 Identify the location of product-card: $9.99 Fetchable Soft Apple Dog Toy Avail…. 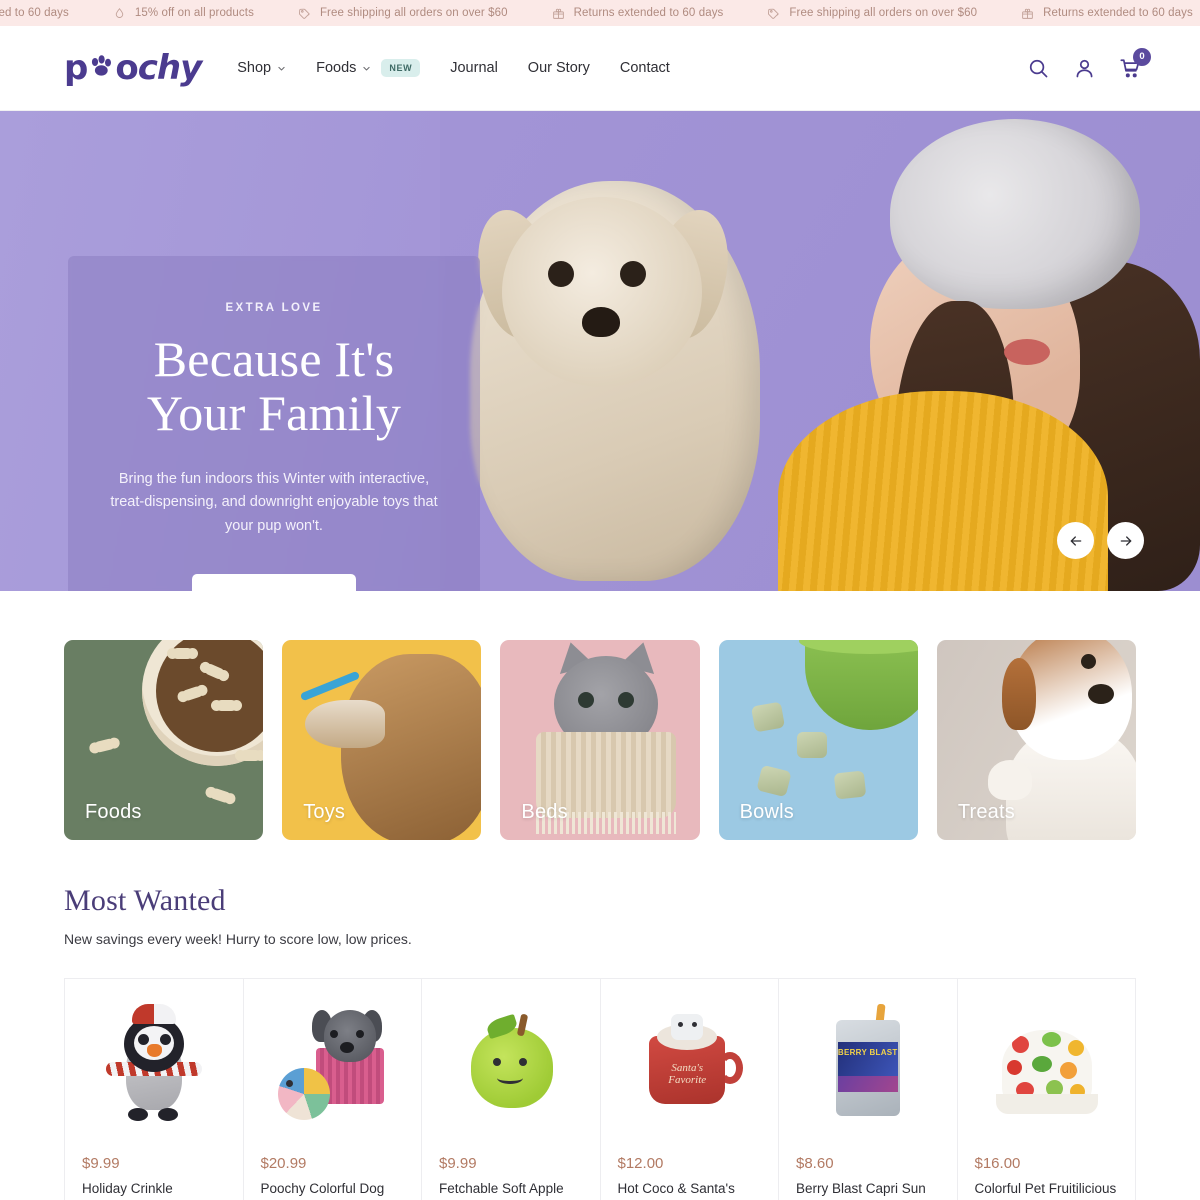
(510, 1089).